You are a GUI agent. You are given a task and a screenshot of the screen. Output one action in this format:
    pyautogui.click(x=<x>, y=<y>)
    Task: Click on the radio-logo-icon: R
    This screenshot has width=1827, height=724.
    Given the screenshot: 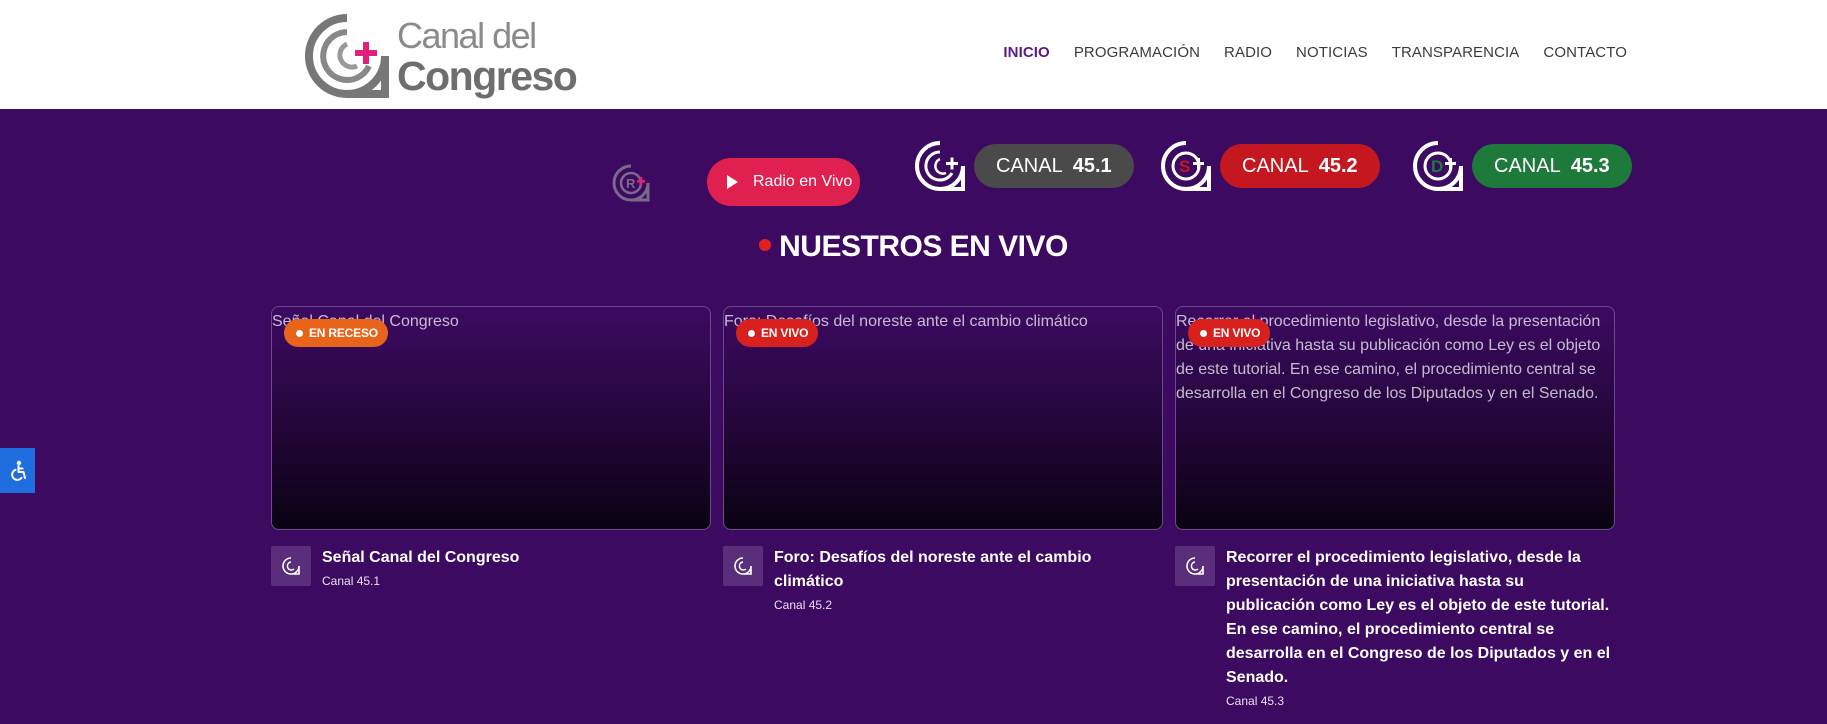 What is the action you would take?
    pyautogui.click(x=631, y=183)
    